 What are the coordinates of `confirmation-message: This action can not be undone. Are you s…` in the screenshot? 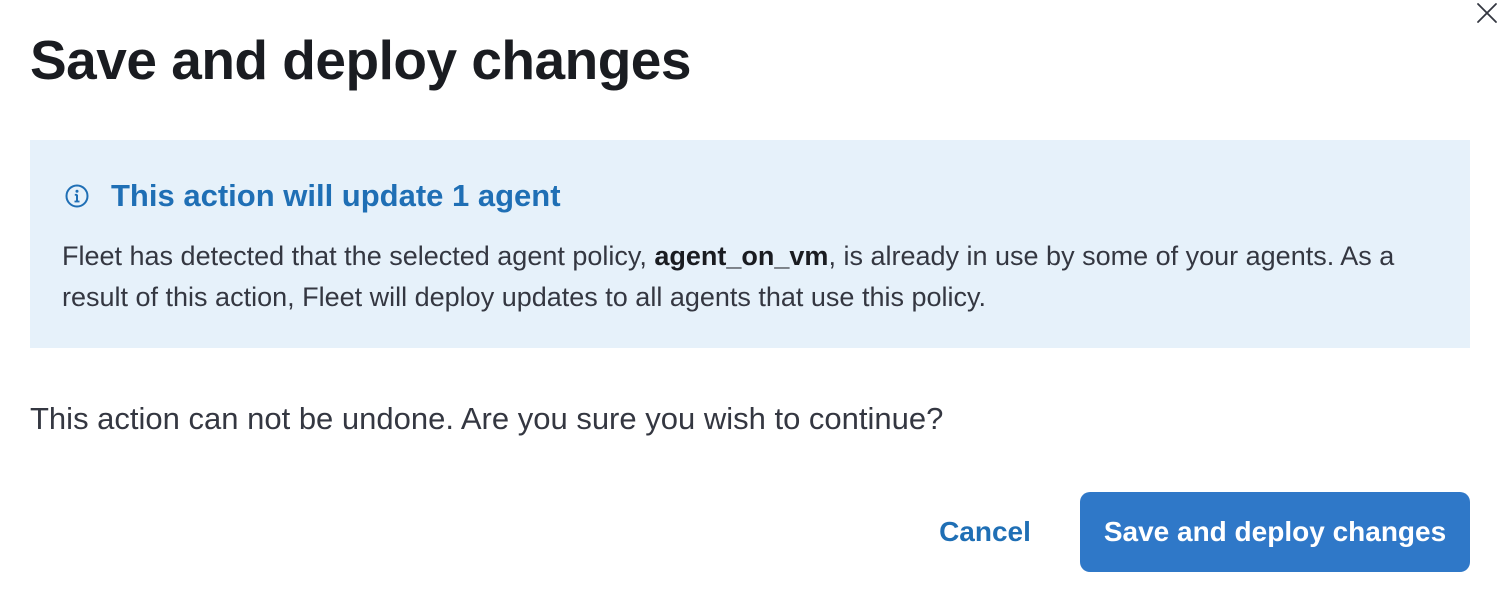 It's located at (487, 418).